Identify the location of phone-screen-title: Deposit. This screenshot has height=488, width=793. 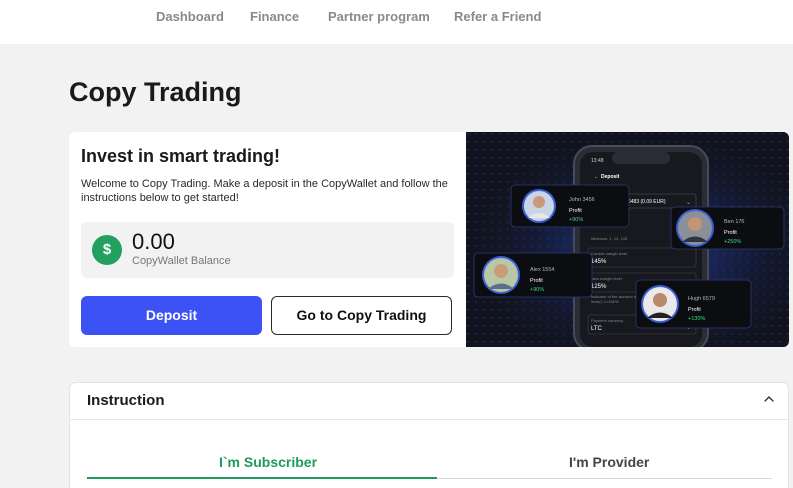
(610, 177).